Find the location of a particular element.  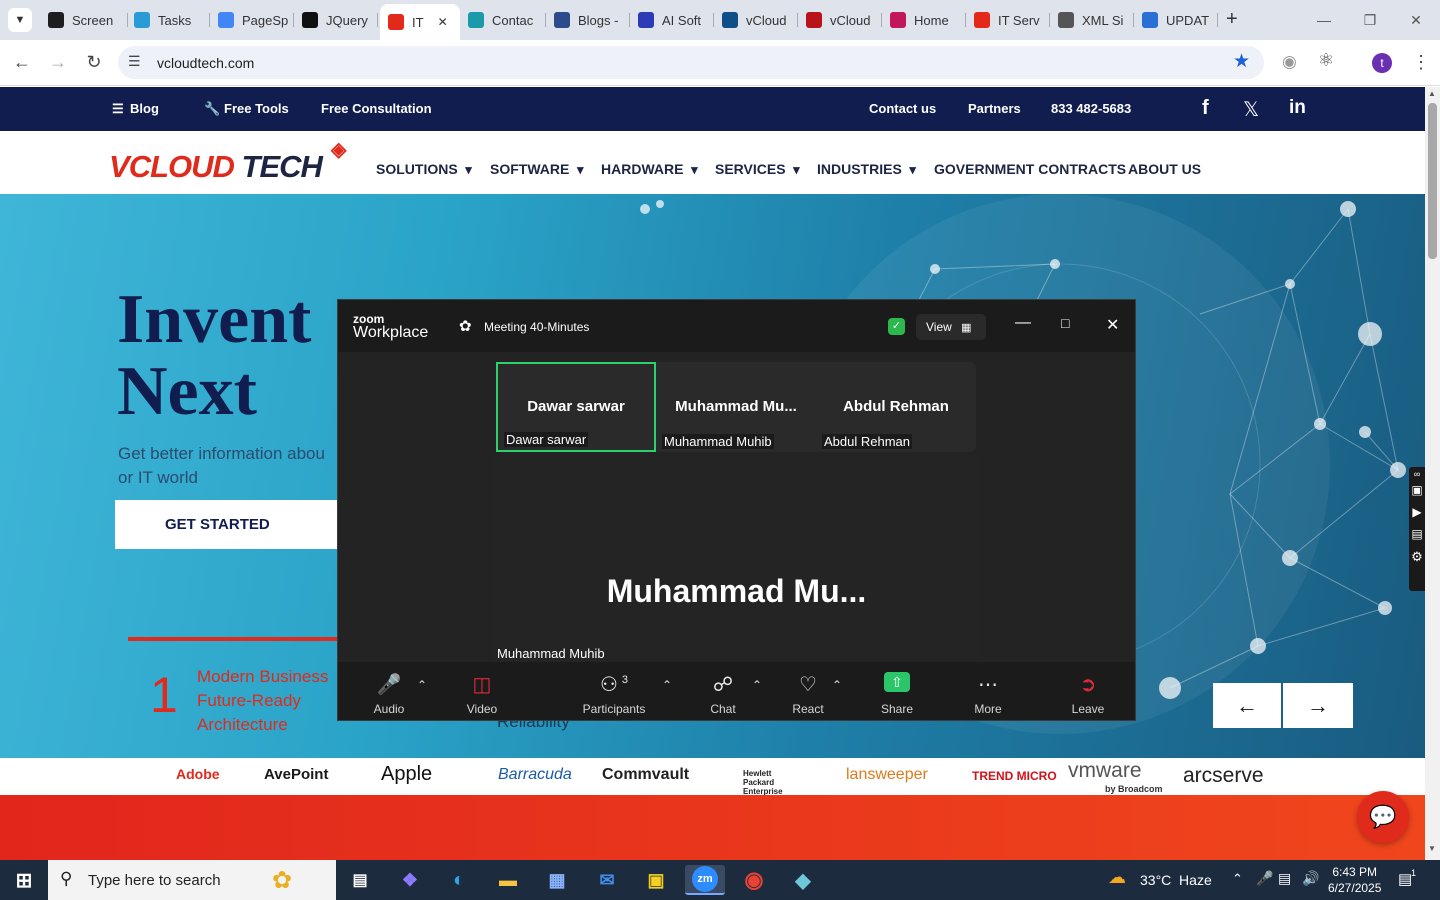

file-explorer-icon: ▬ is located at coordinates (508, 880).